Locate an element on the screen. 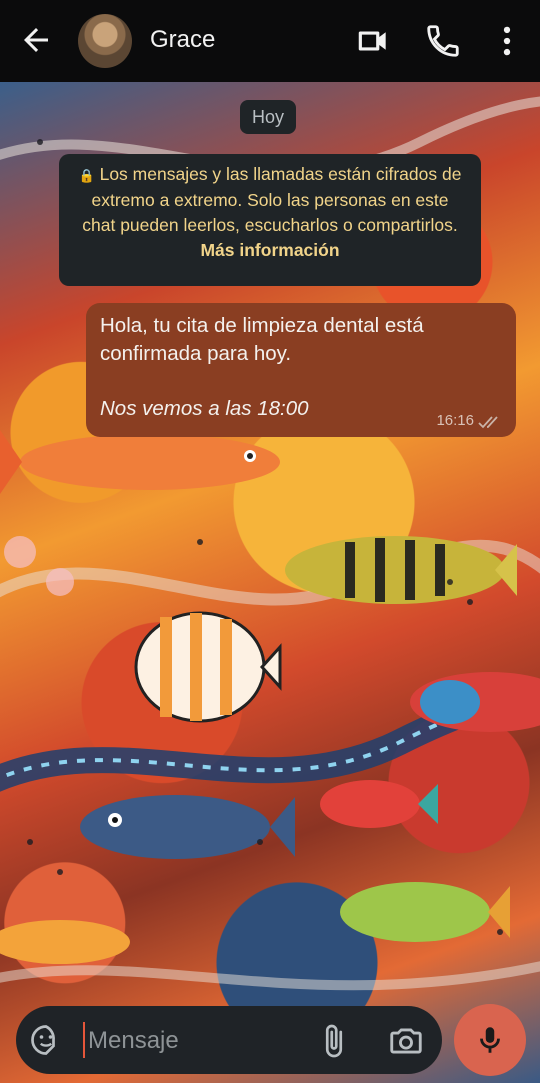  more-info-link: Más información is located at coordinates (269, 250).